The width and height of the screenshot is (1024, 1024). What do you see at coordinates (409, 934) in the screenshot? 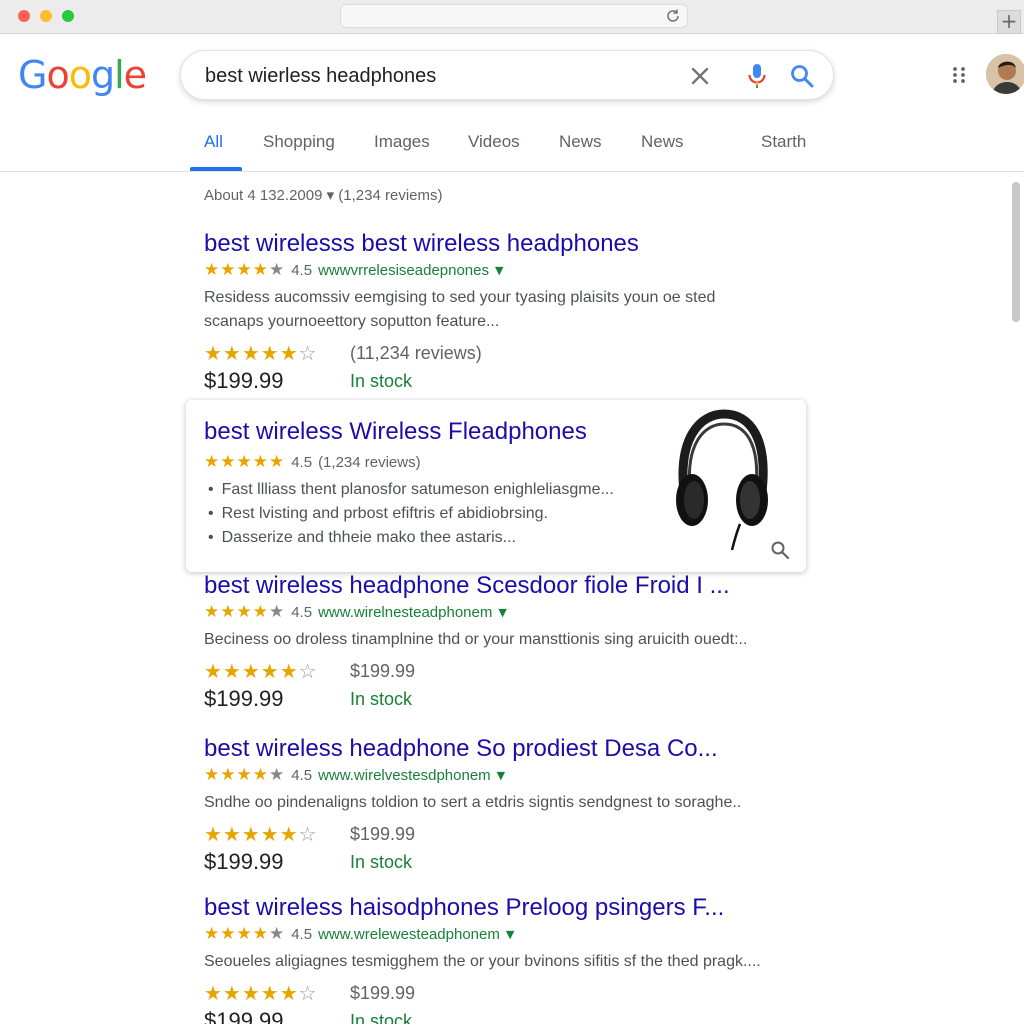
I see `result-url: www.wrelewesteadphonem` at bounding box center [409, 934].